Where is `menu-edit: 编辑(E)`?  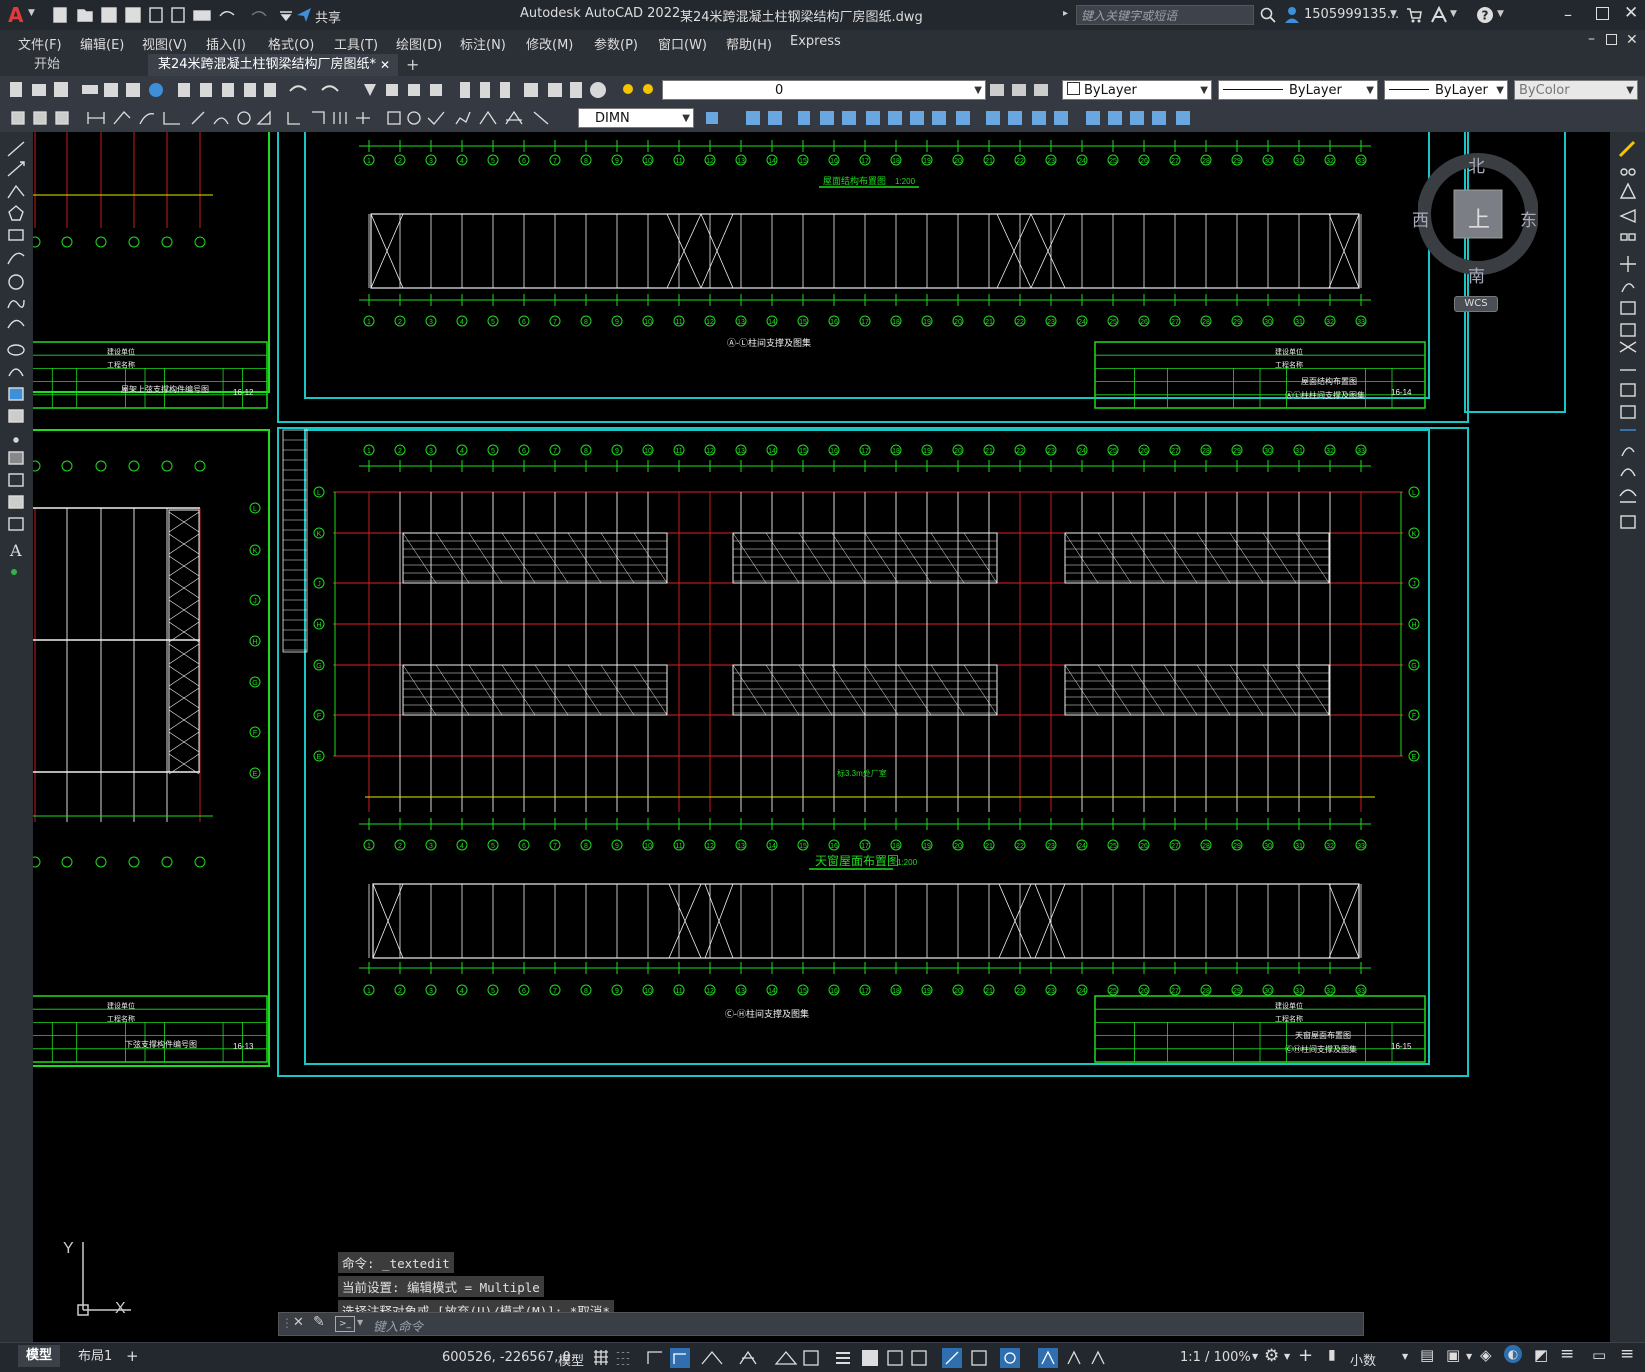
menu-edit: 编辑(E) is located at coordinates (102, 43).